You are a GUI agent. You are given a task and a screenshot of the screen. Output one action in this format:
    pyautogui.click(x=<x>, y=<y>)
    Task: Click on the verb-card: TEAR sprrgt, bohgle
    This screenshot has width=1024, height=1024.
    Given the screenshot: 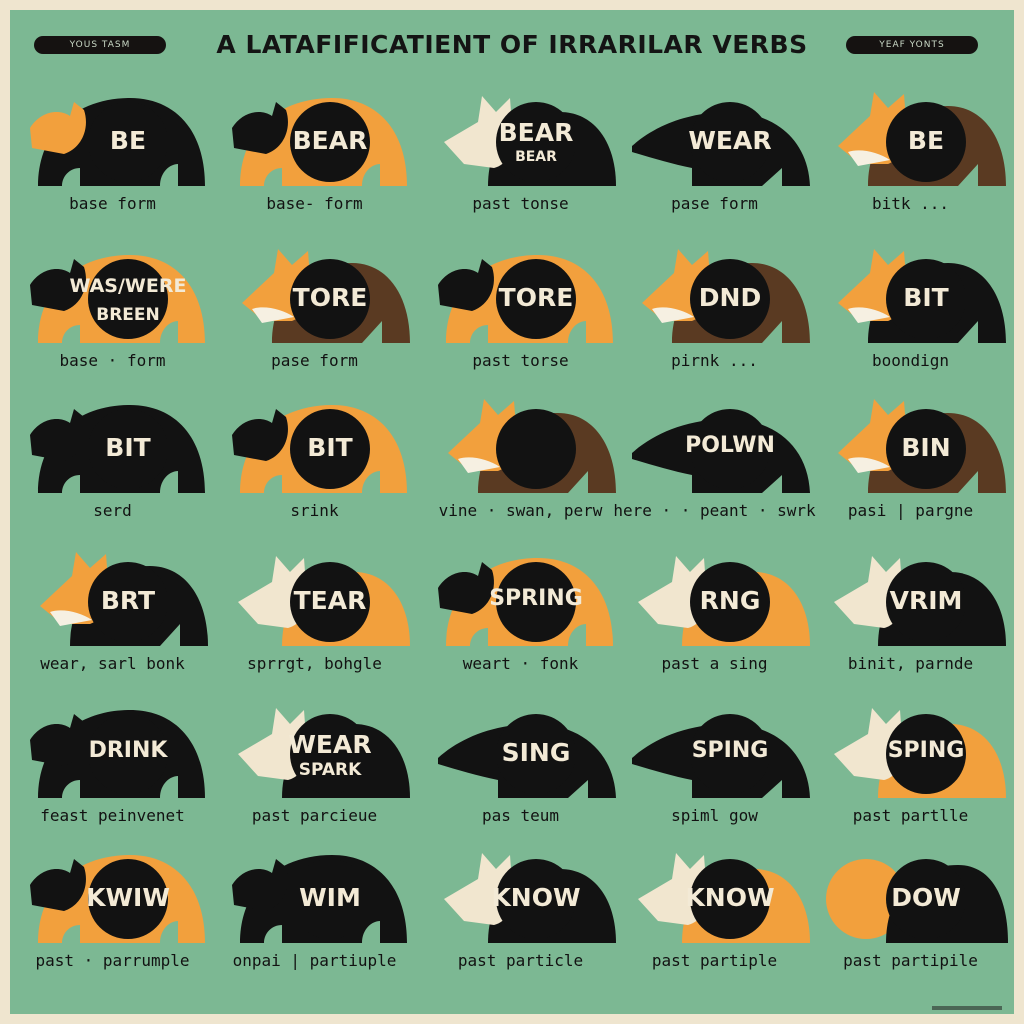 What is the action you would take?
    pyautogui.click(x=314, y=612)
    